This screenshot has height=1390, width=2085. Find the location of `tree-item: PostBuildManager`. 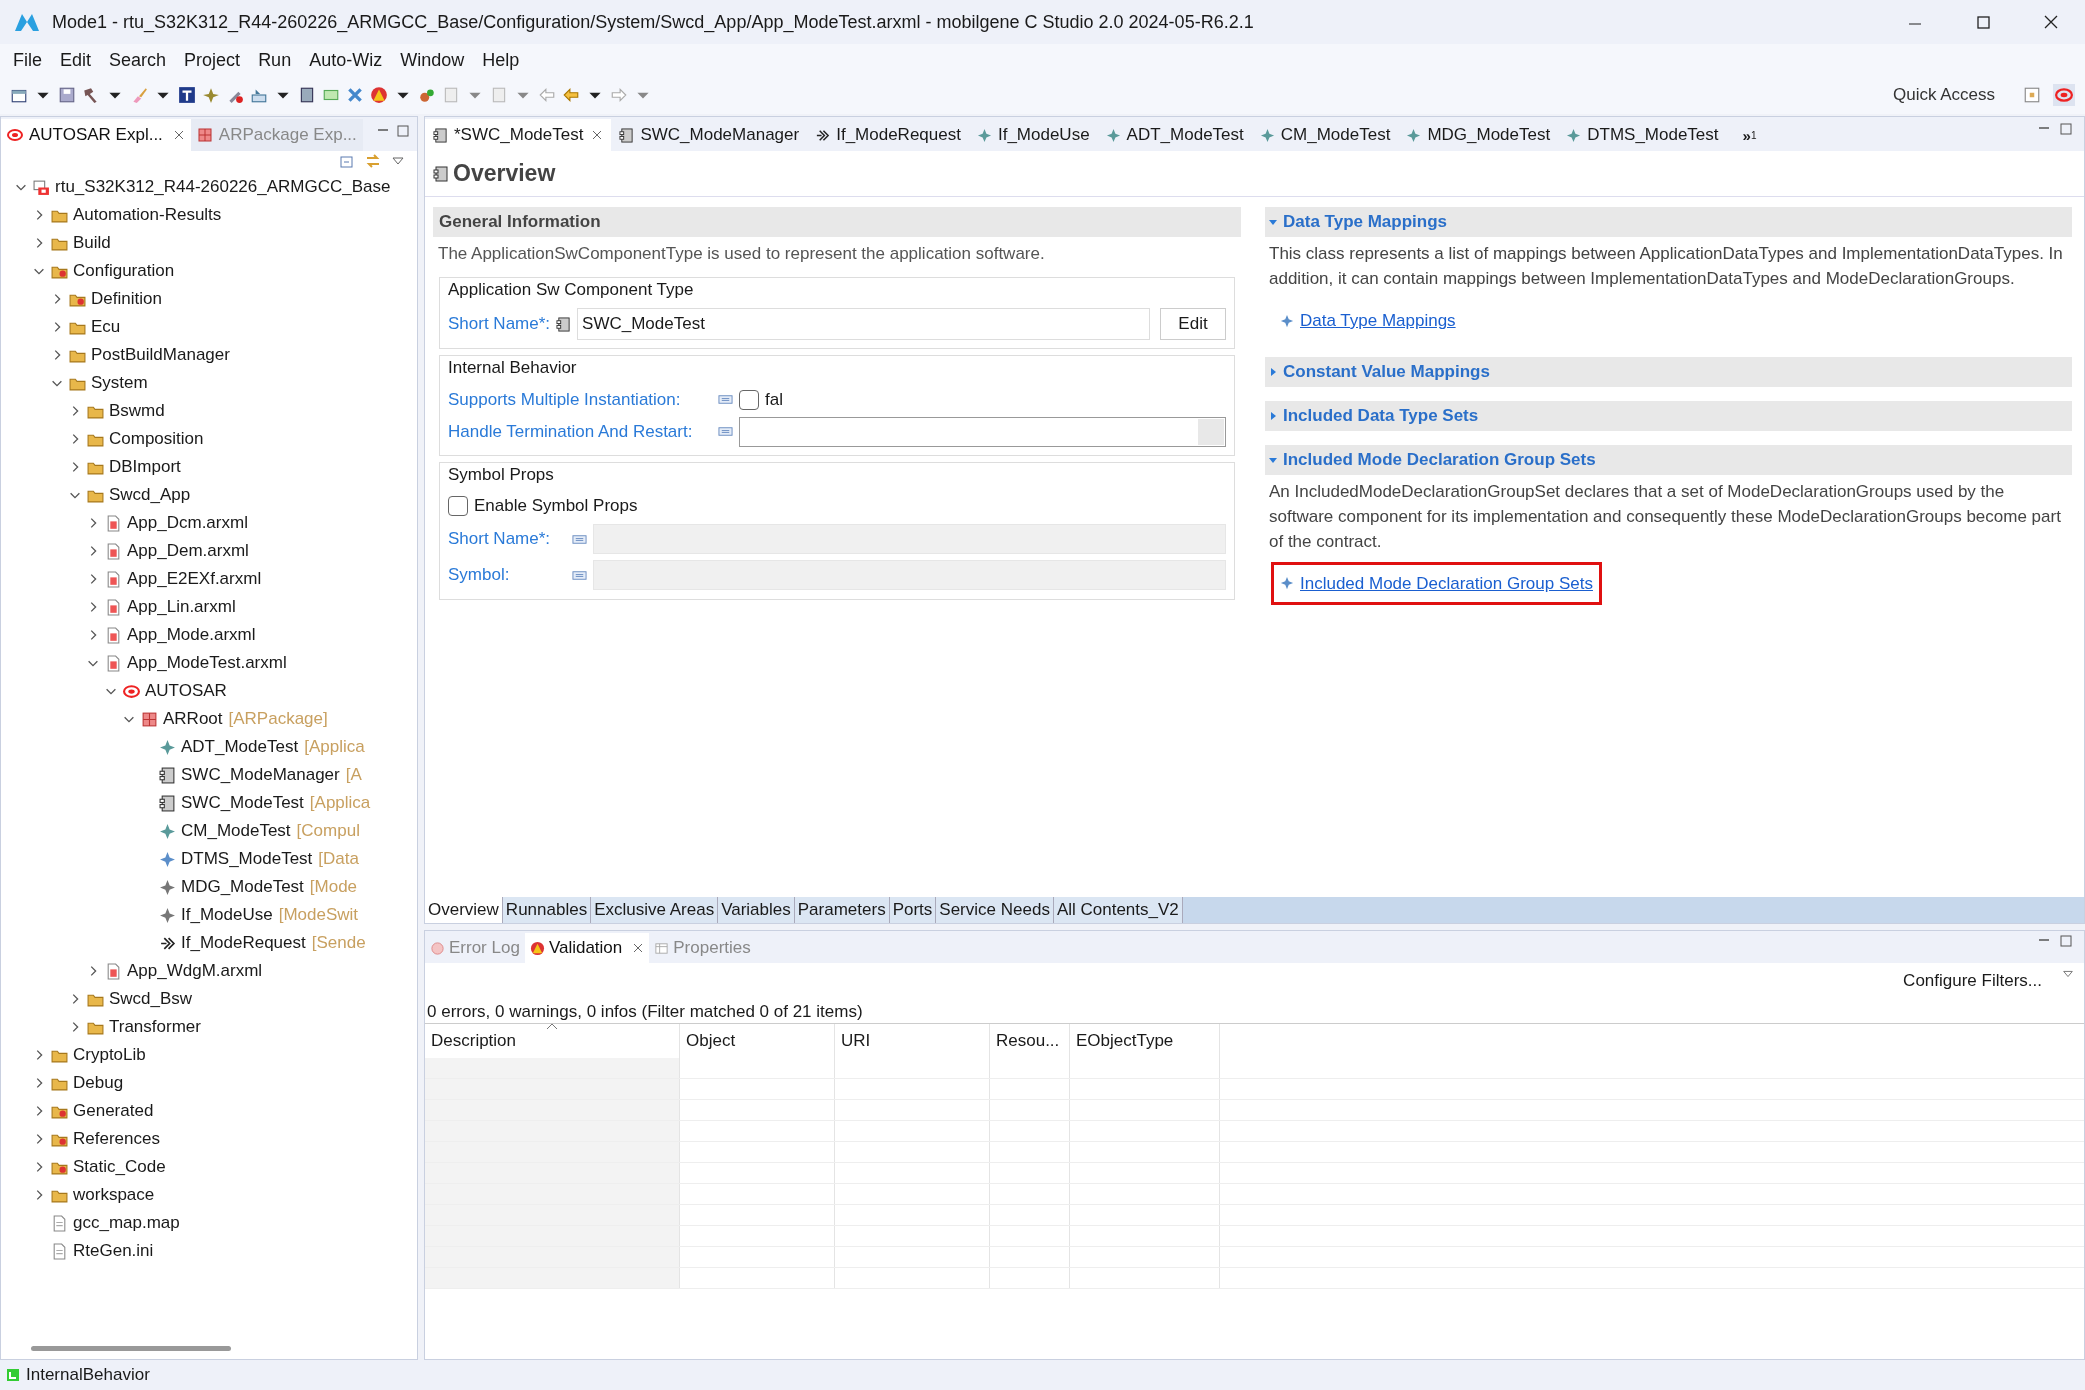

tree-item: PostBuildManager is located at coordinates (160, 355).